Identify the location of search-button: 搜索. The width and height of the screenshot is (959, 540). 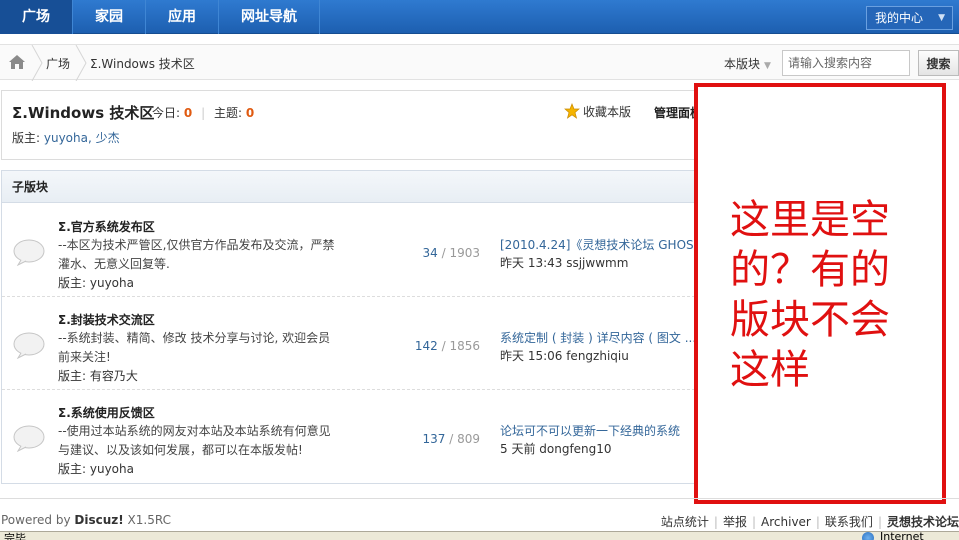
(938, 63).